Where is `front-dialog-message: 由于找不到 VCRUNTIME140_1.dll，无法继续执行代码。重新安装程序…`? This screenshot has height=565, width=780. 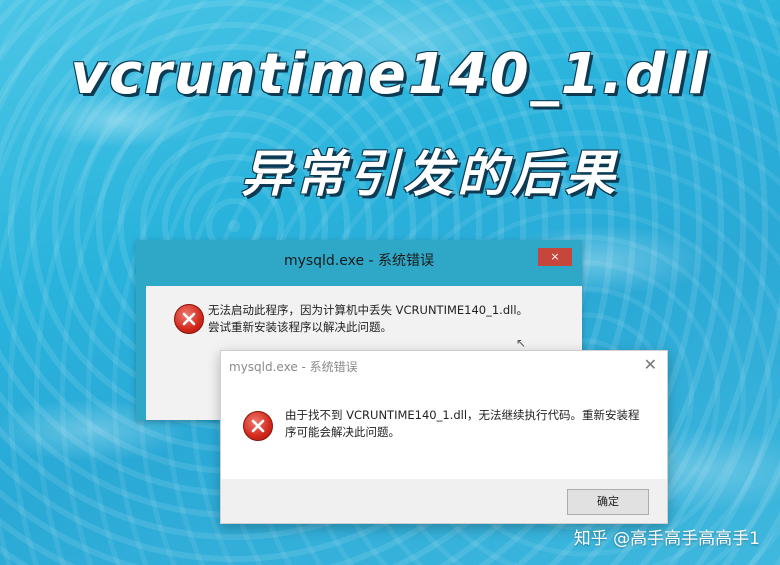
front-dialog-message: 由于找不到 VCRUNTIME140_1.dll，无法继续执行代码。重新安装程序… is located at coordinates (462, 423).